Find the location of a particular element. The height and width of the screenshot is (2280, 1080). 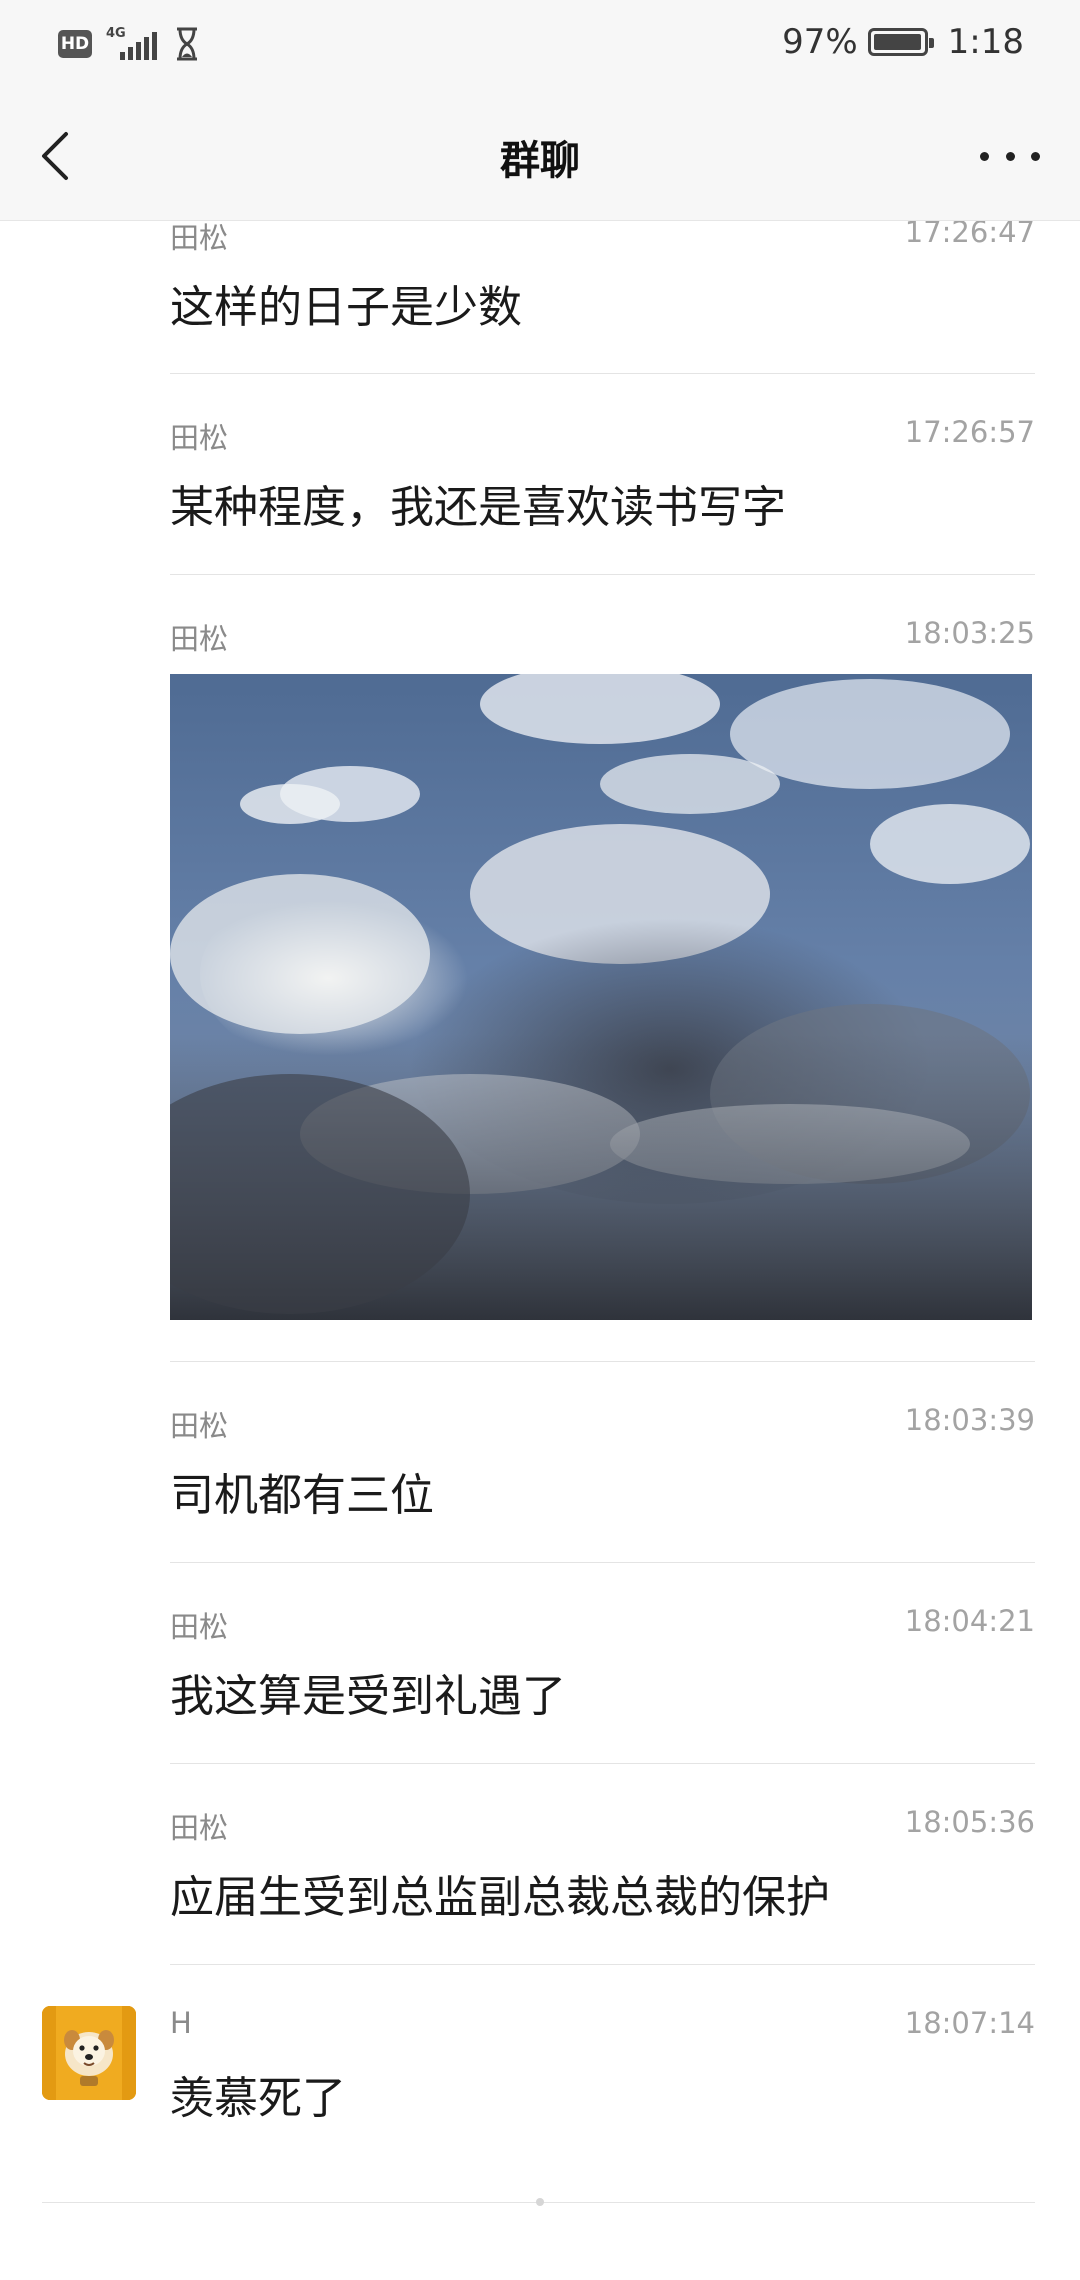

clock: 1:18 is located at coordinates (985, 42).